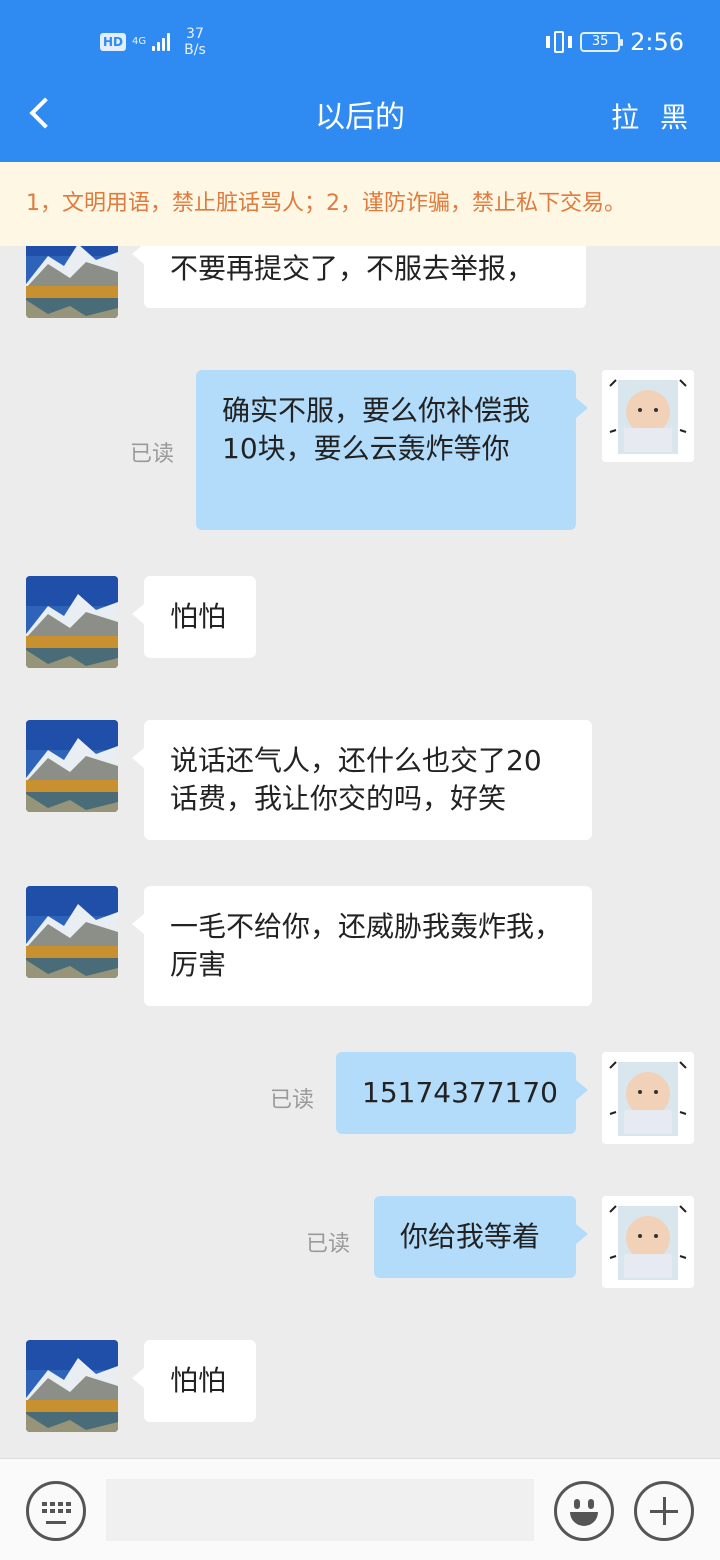 The image size is (720, 1560). What do you see at coordinates (161, 42) in the screenshot?
I see `signal-icon` at bounding box center [161, 42].